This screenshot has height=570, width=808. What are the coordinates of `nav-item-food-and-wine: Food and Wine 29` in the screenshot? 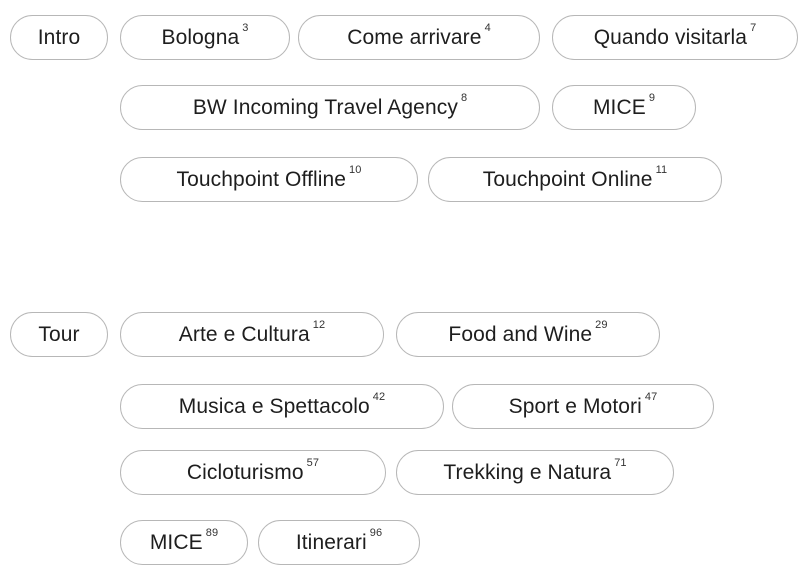 It's located at (528, 334).